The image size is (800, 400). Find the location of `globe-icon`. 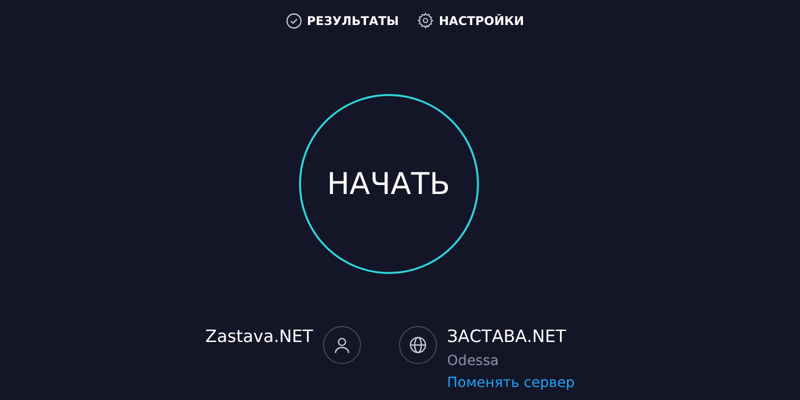

globe-icon is located at coordinates (418, 345).